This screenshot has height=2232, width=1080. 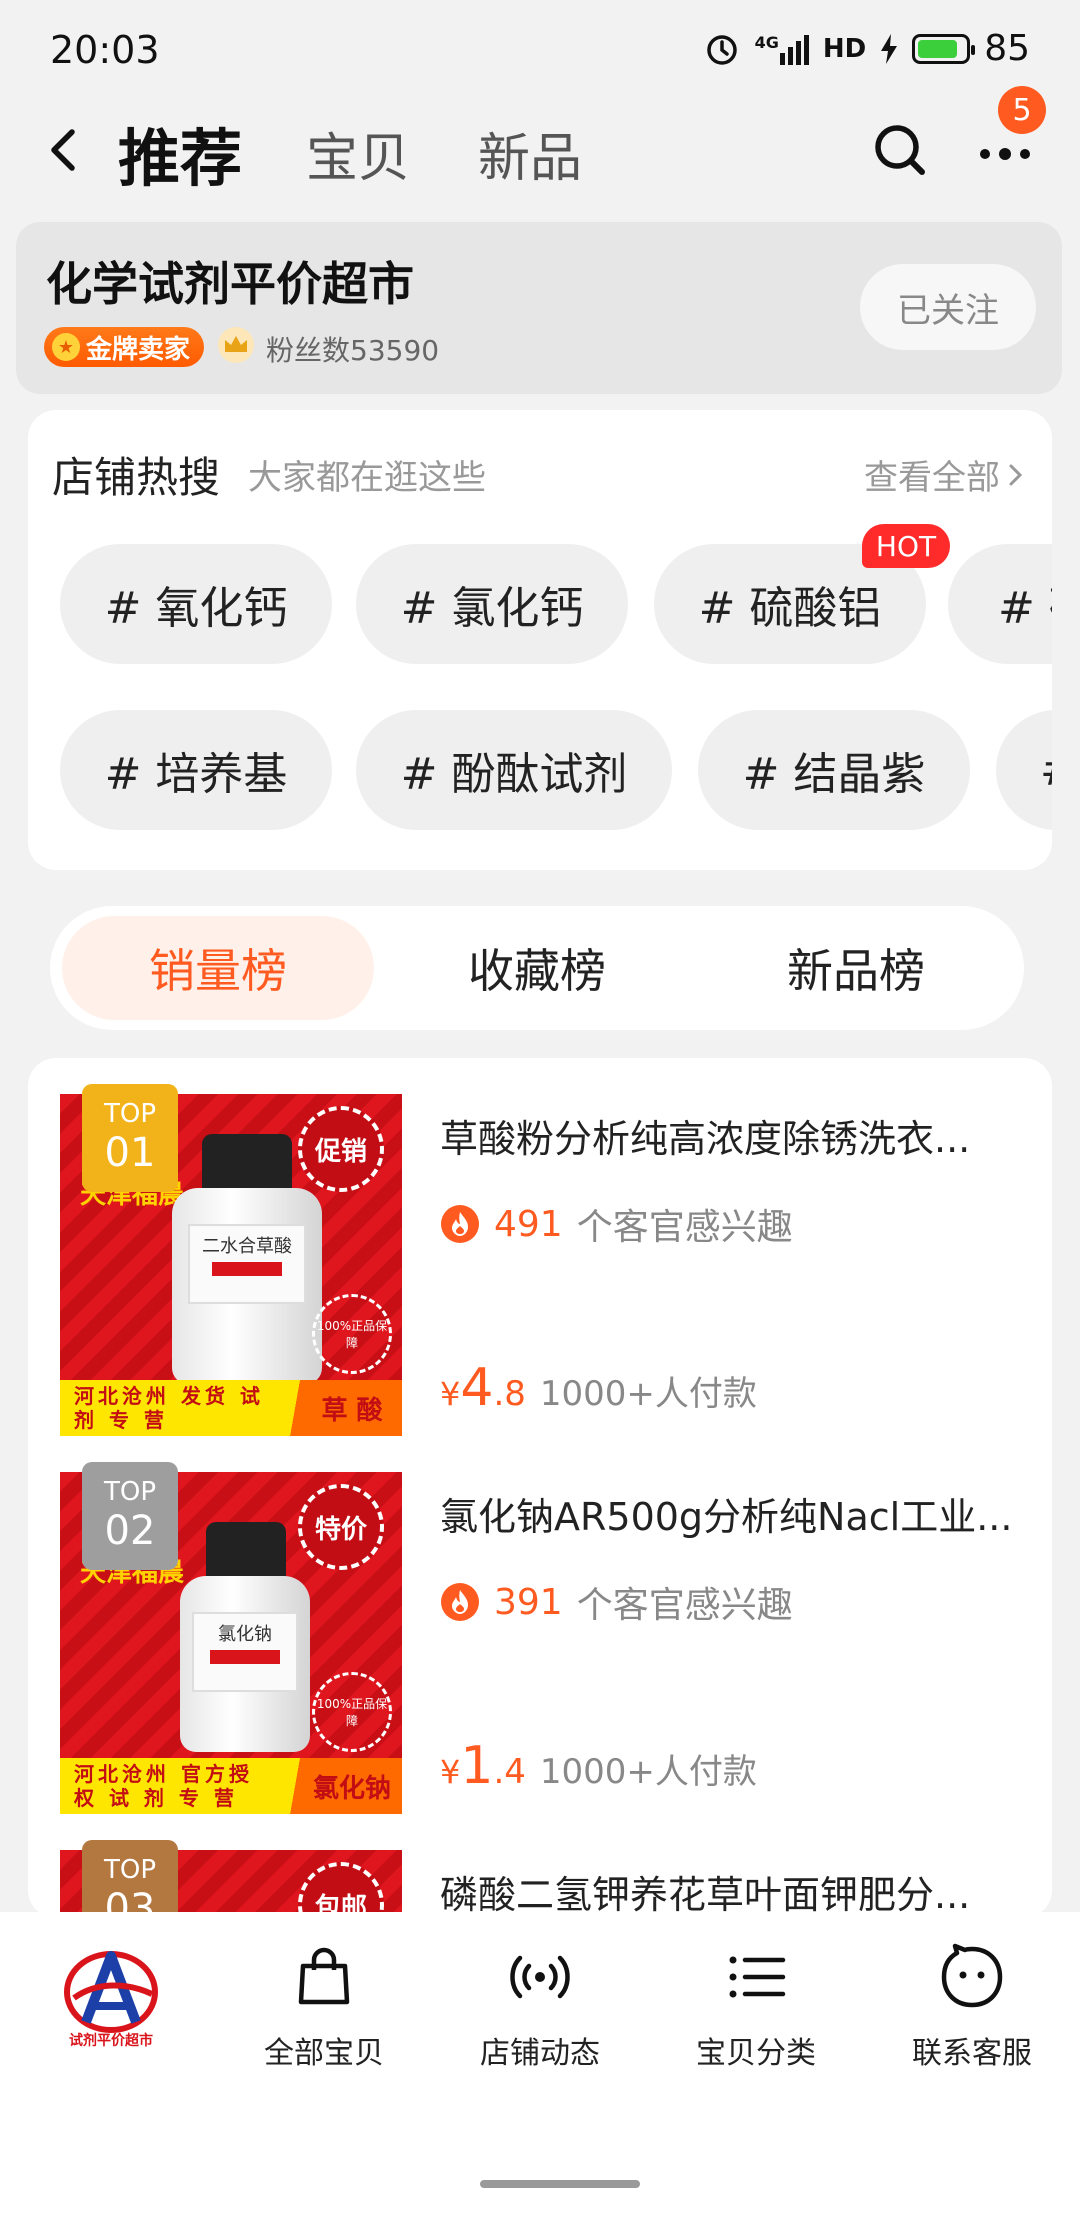 I want to click on shopping-bag-icon, so click(x=324, y=1976).